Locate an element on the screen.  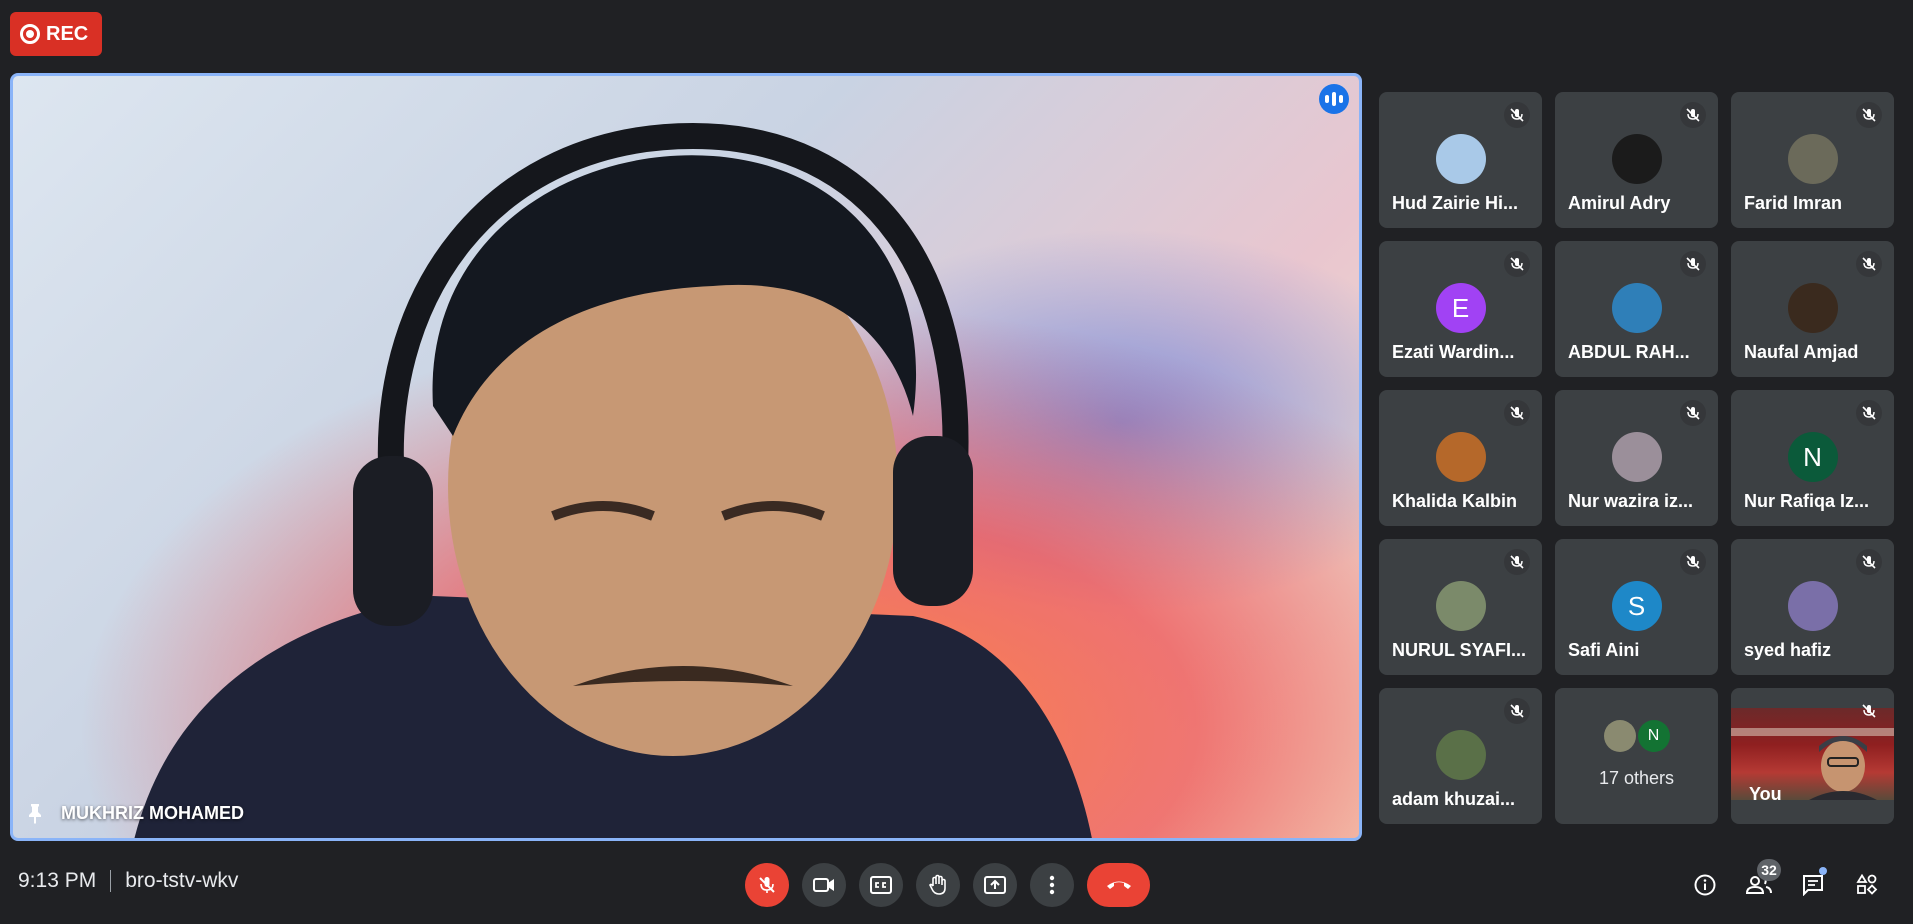
meeting-details-button is located at coordinates (1705, 885).